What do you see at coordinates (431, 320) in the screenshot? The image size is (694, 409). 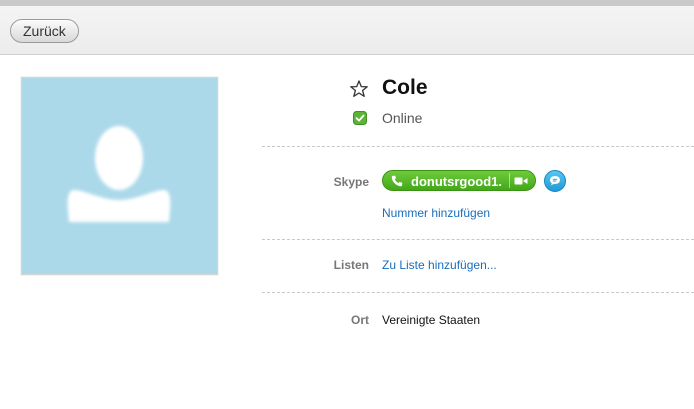 I see `location-value: Vereinigte Staaten` at bounding box center [431, 320].